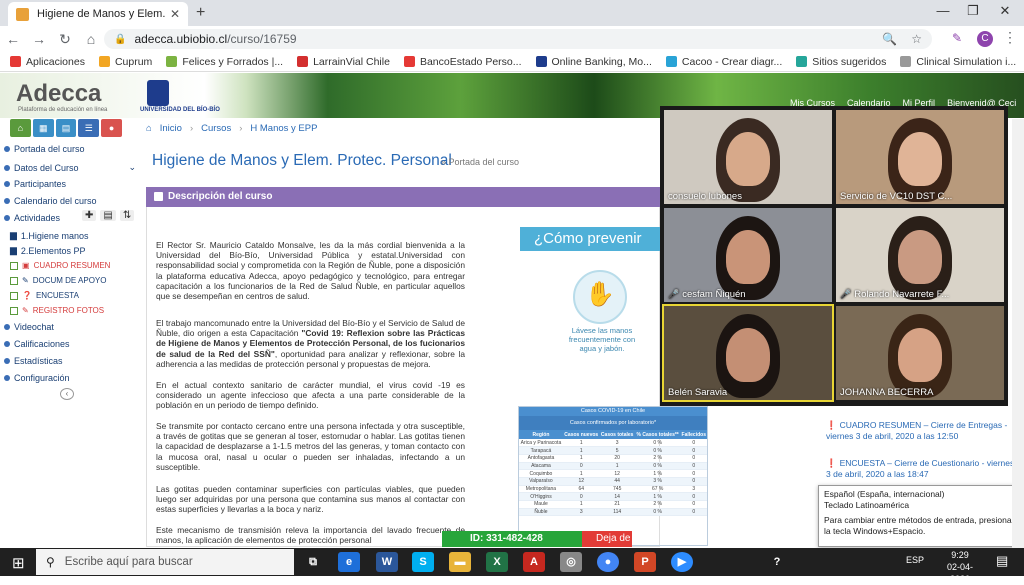 This screenshot has width=1024, height=585. What do you see at coordinates (108, 215) in the screenshot?
I see `edit-icon: ▤` at bounding box center [108, 215].